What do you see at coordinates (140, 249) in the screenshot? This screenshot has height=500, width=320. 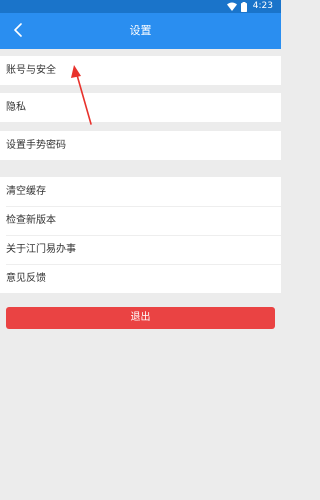 I see `settings-item-about: 关于江门易办事` at bounding box center [140, 249].